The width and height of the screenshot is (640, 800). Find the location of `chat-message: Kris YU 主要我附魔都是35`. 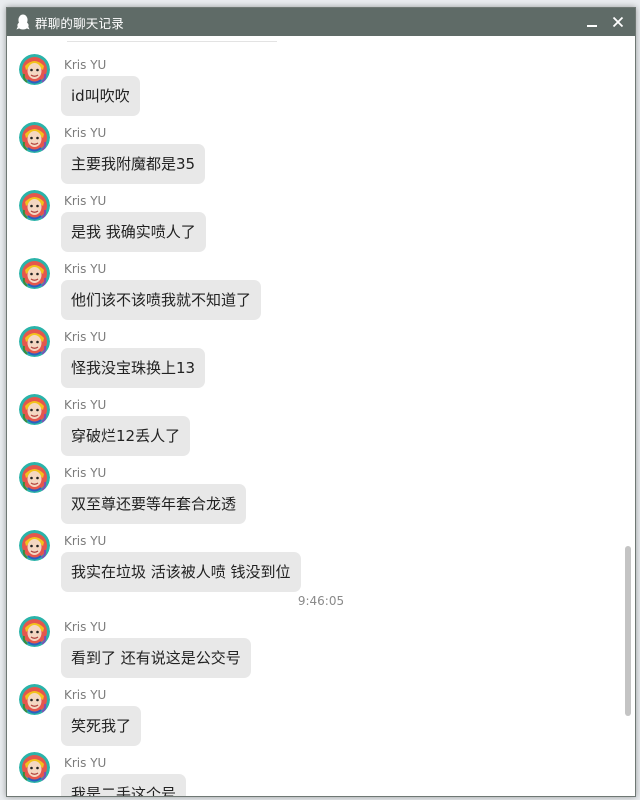

chat-message: Kris YU 主要我附魔都是35 is located at coordinates (307, 148).